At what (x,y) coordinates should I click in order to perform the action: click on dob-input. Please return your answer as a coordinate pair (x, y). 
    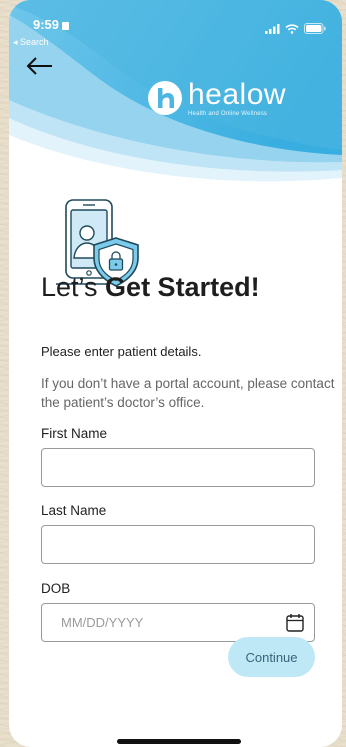
    Looking at the image, I should click on (178, 622).